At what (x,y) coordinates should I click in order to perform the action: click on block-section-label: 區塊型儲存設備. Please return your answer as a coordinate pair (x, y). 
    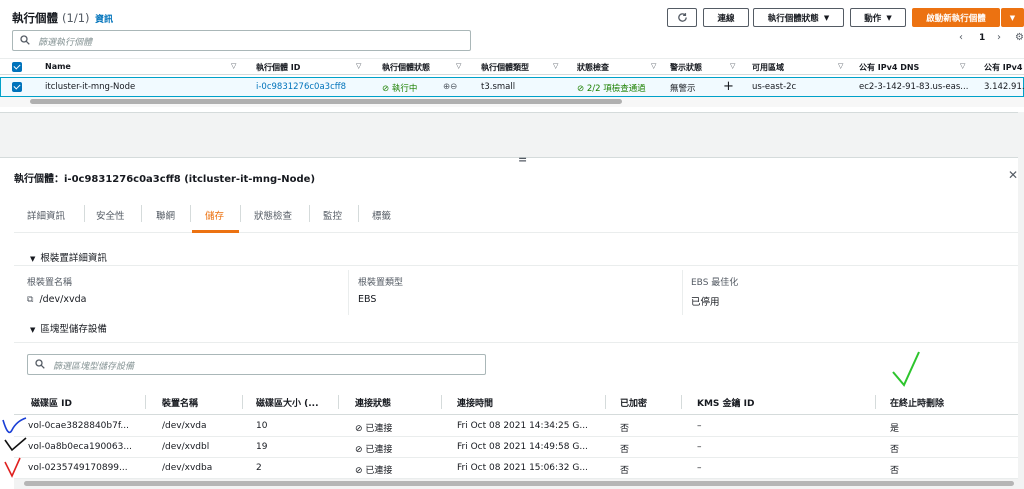
    Looking at the image, I should click on (73, 329).